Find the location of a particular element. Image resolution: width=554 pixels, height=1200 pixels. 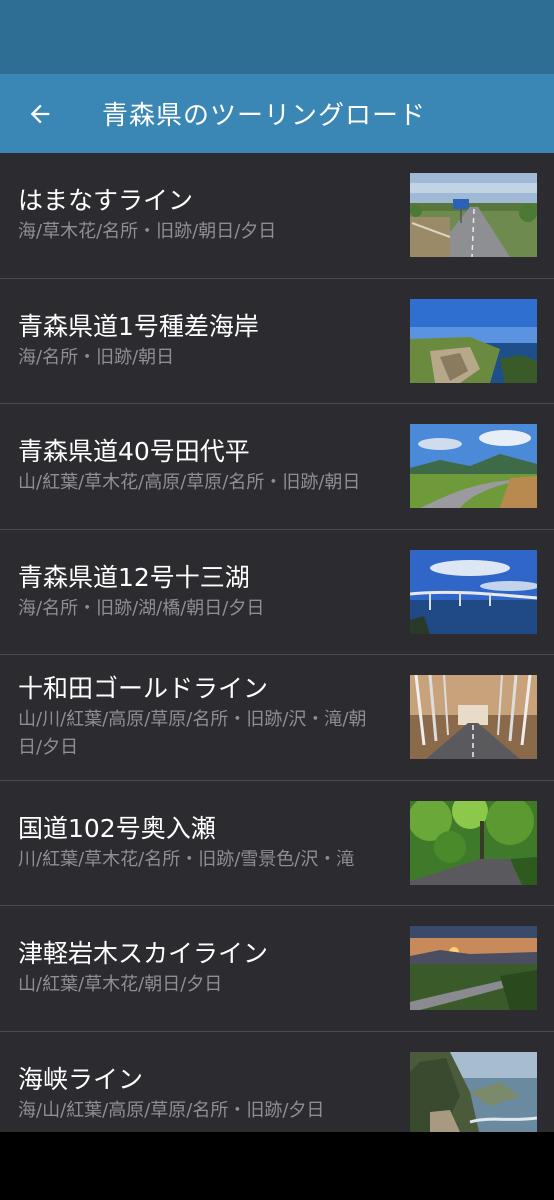

route-tags: 山/川/紅葉/高原/草原/名所・旧跡/沢・滝/朝日/夕日 is located at coordinates (192, 734).